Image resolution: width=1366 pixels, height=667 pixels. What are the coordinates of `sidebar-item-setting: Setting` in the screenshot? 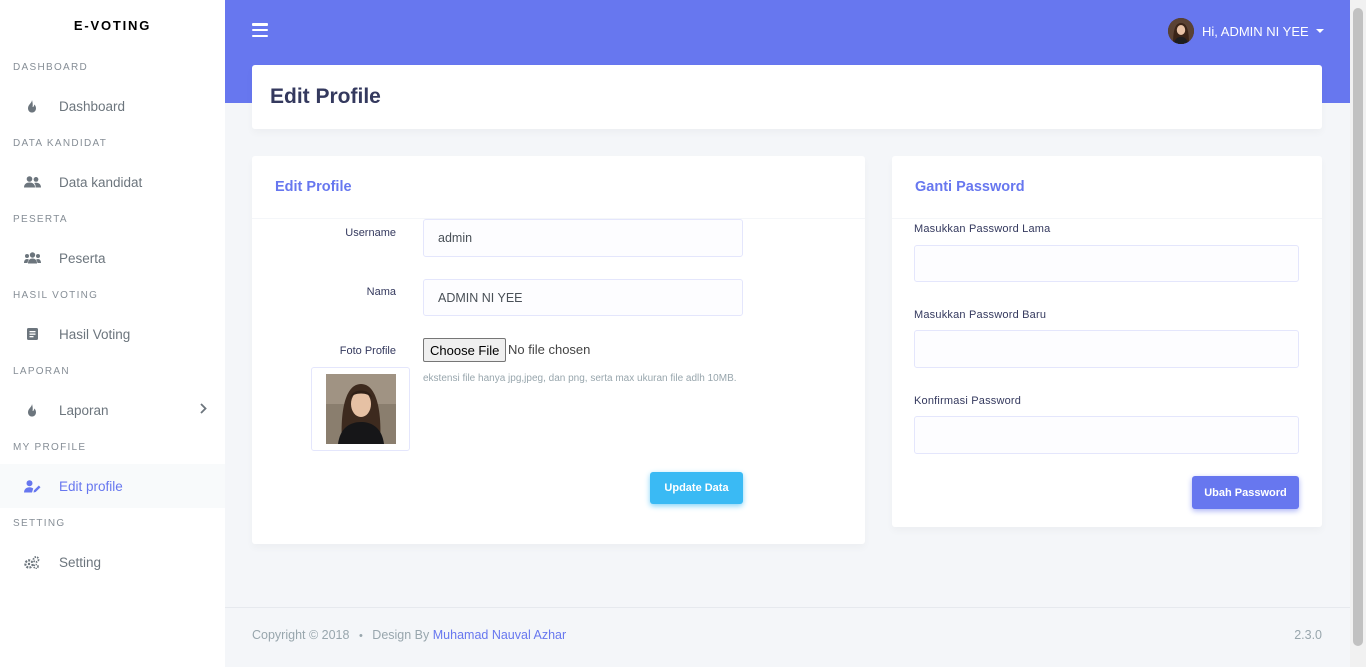 It's located at (112, 562).